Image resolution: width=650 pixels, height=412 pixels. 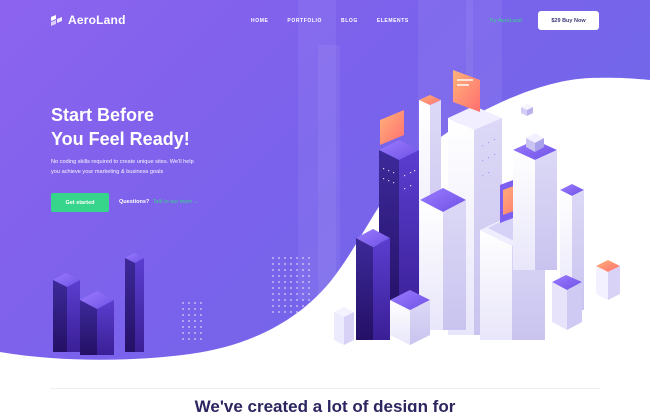 What do you see at coordinates (259, 21) in the screenshot?
I see `nav-item-home: HOME` at bounding box center [259, 21].